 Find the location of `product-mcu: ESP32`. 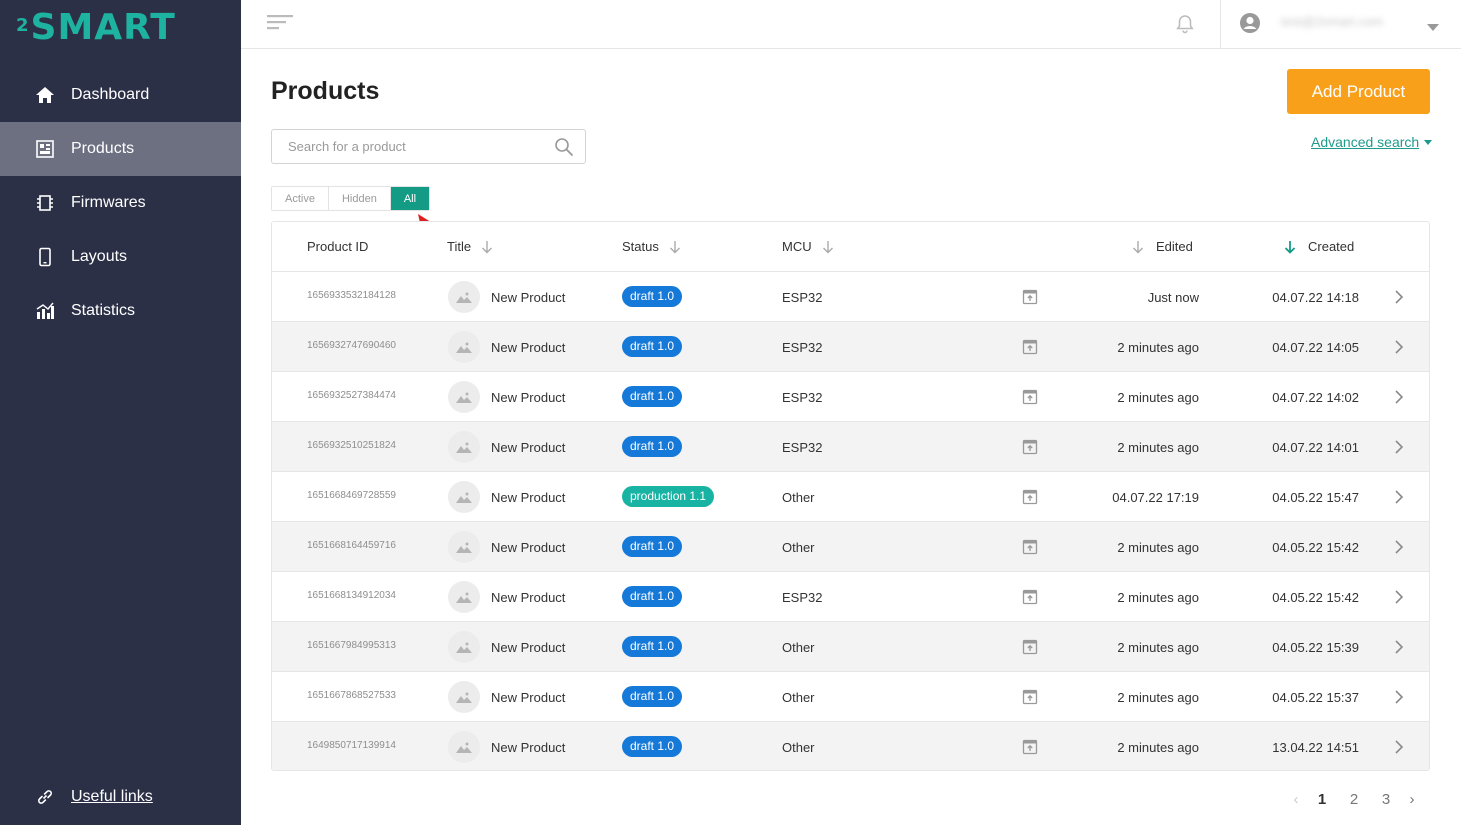

product-mcu: ESP32 is located at coordinates (802, 397).